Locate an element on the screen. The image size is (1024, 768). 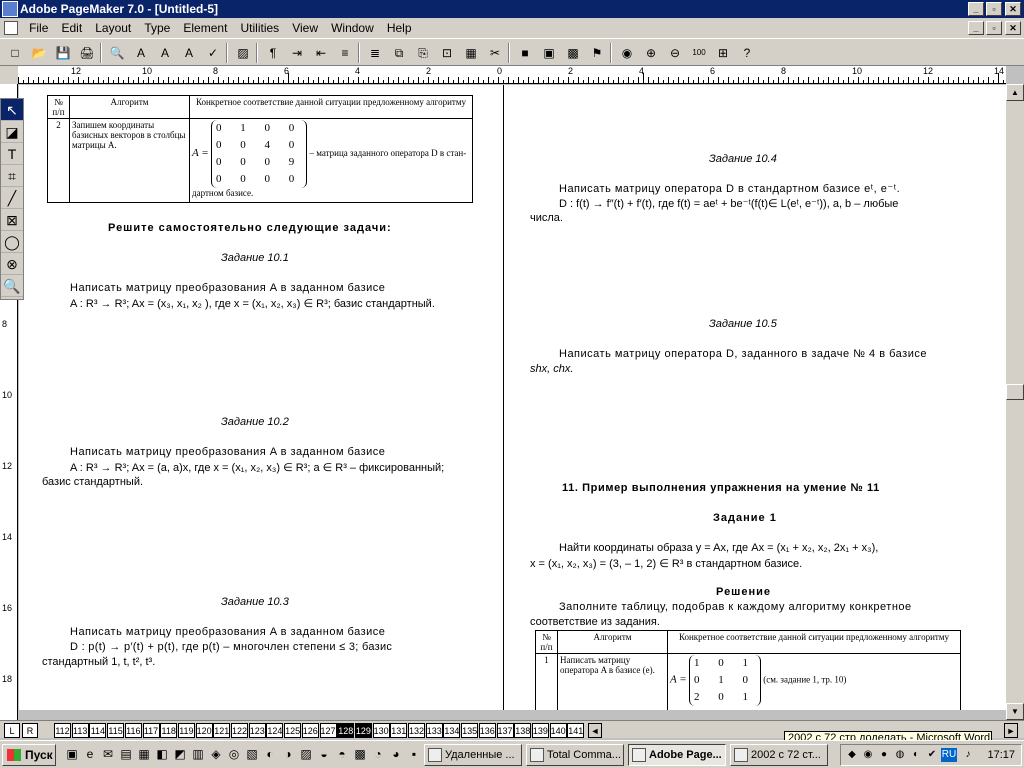
page-tab: 130 is located at coordinates (381, 730).